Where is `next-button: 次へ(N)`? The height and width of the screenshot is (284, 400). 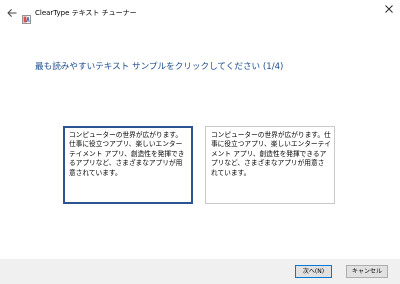 next-button: 次へ(N) is located at coordinates (313, 271).